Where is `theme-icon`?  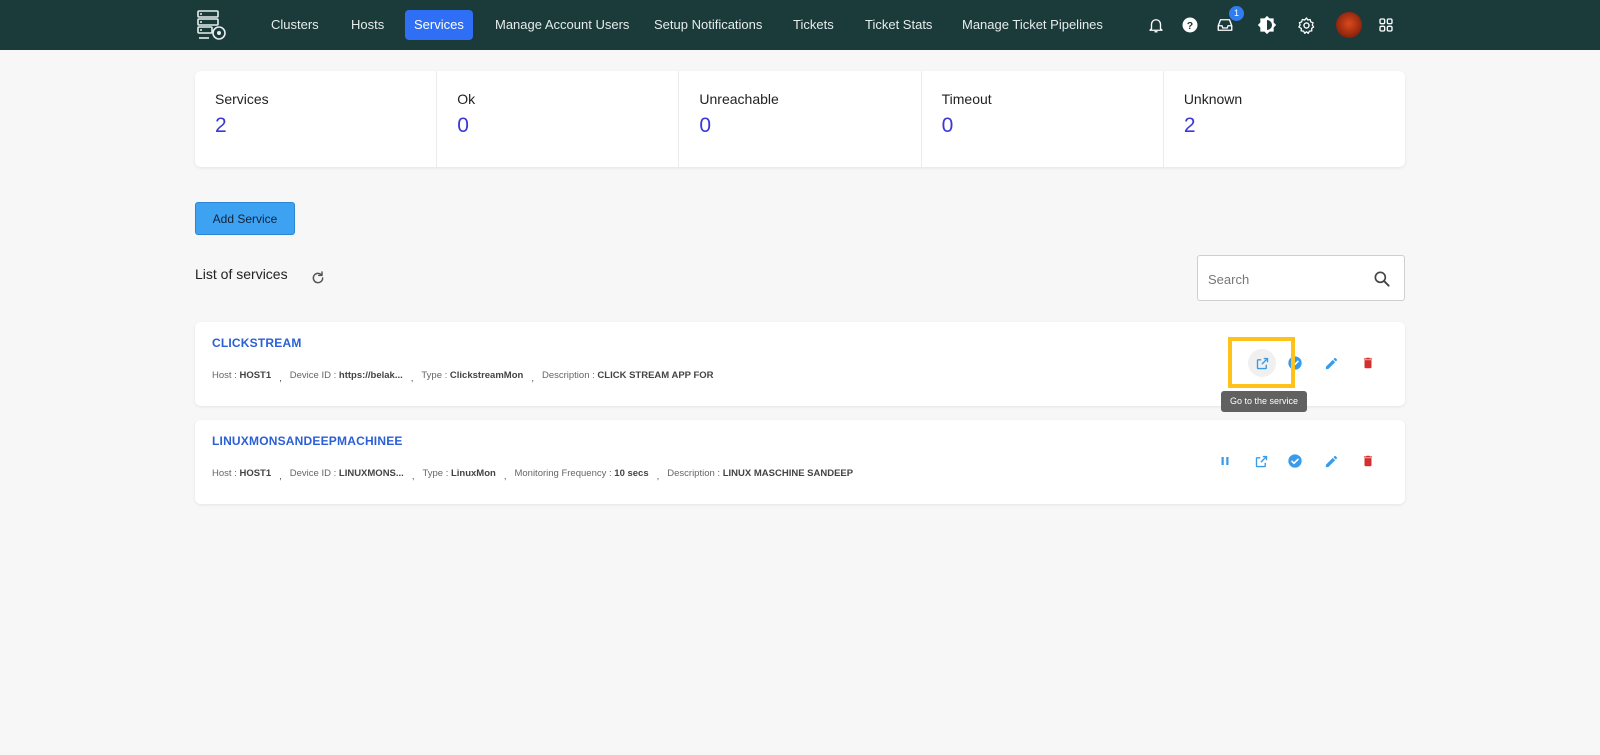
theme-icon is located at coordinates (1267, 25).